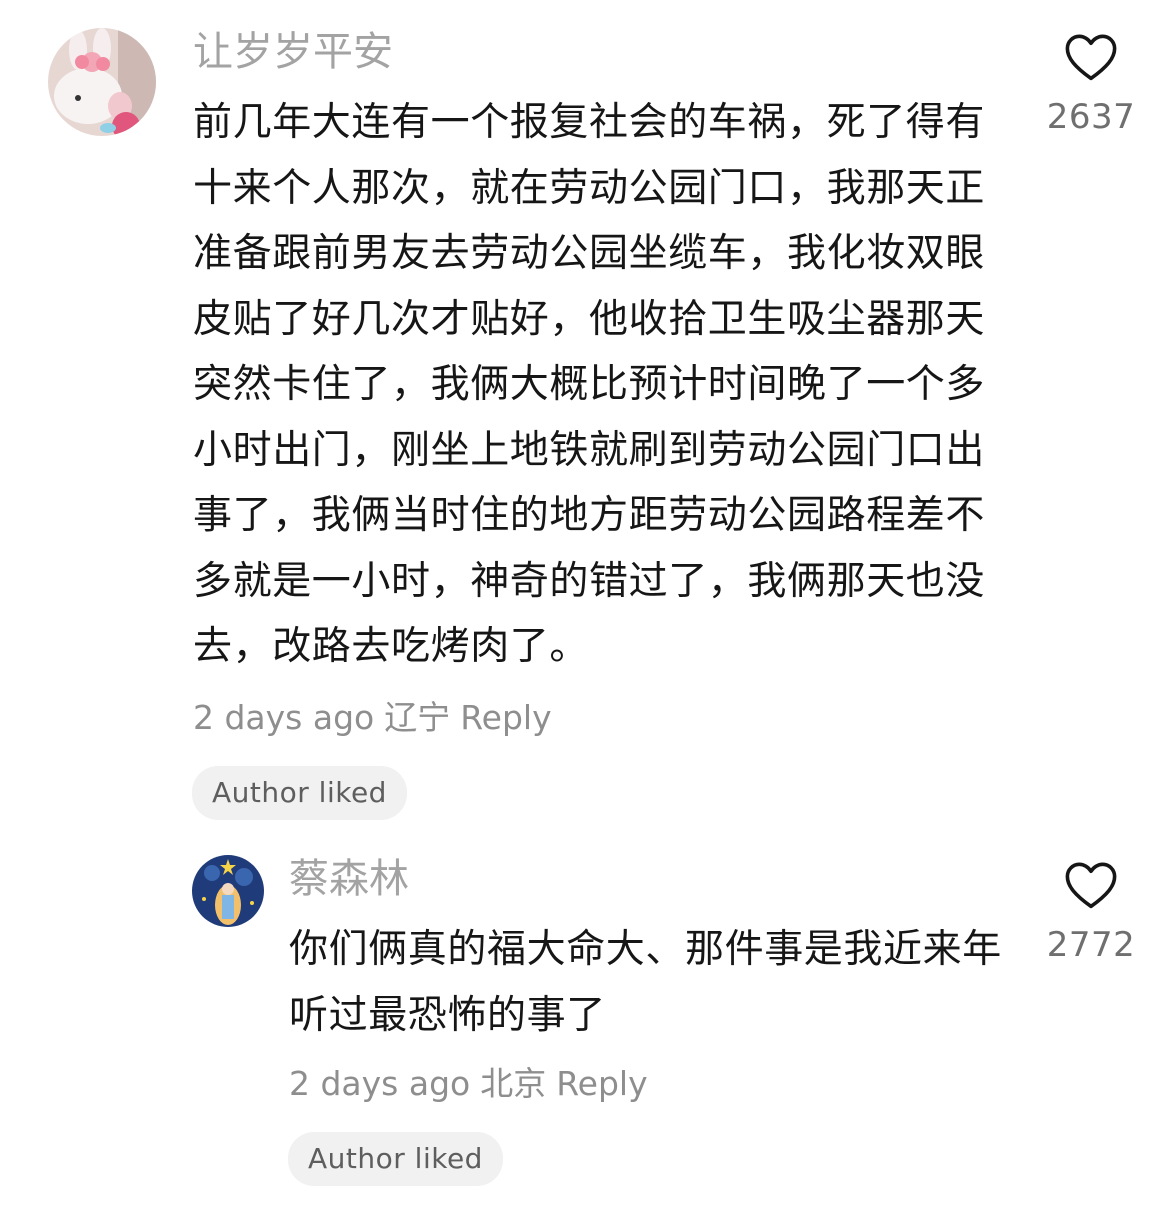  What do you see at coordinates (473, 1084) in the screenshot?
I see `comment-meta: 2 days ago 北京 Reply` at bounding box center [473, 1084].